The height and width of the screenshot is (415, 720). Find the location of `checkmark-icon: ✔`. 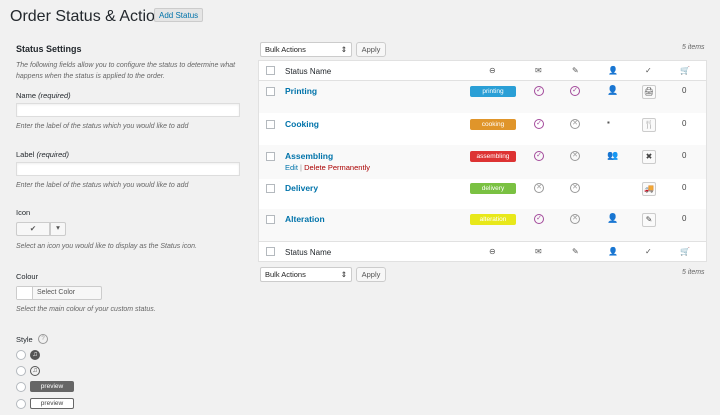

checkmark-icon: ✔ is located at coordinates (33, 228).